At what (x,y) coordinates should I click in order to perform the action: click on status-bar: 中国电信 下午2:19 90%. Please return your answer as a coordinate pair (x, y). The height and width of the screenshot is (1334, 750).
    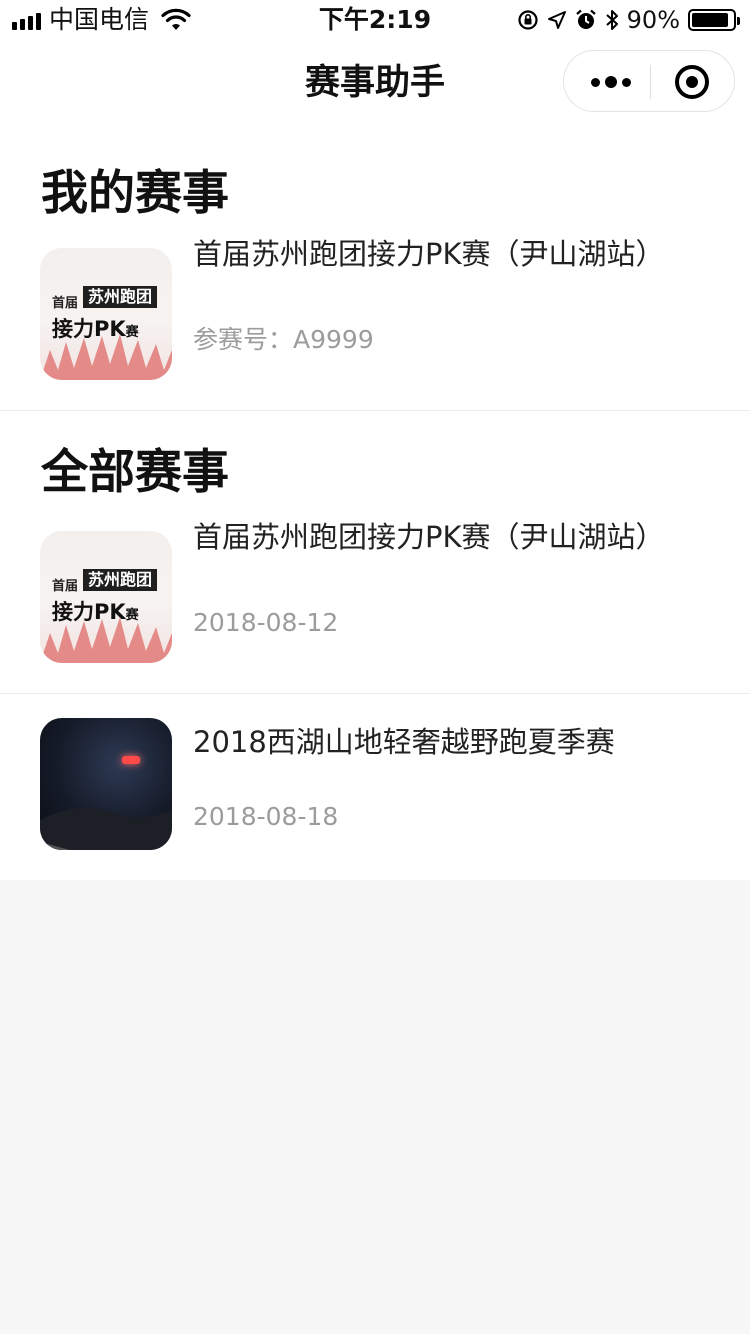
    Looking at the image, I should click on (375, 20).